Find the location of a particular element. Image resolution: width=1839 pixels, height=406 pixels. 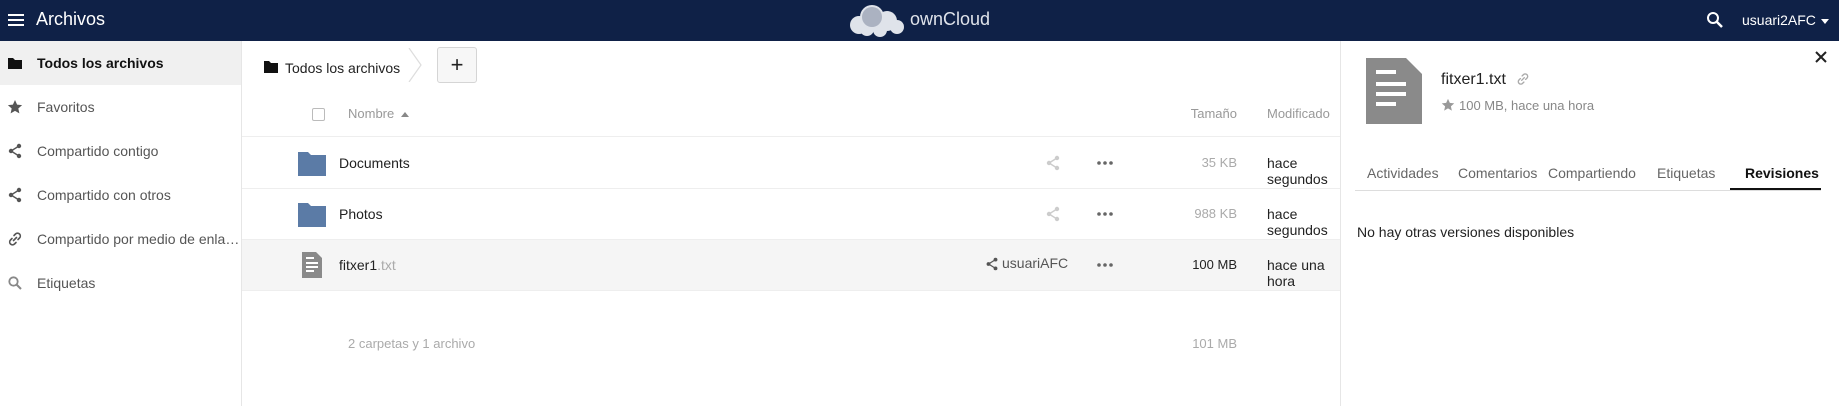

shared-with-indicator: usuariAFC is located at coordinates (1026, 265).